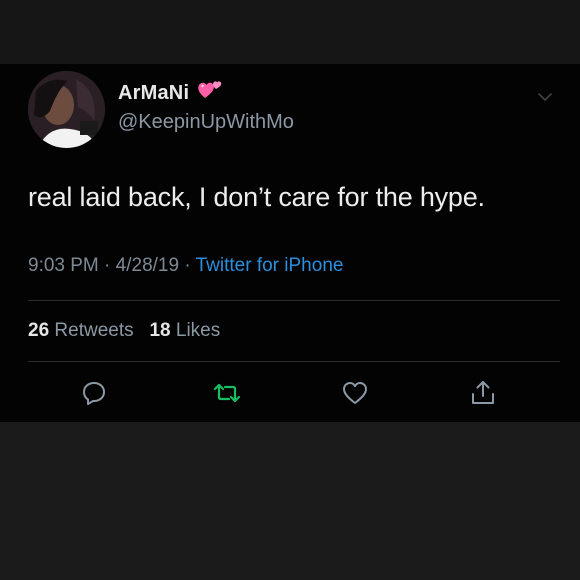 This screenshot has width=580, height=580. Describe the element at coordinates (63, 265) in the screenshot. I see `tweet-time: 9:03 PM` at that location.